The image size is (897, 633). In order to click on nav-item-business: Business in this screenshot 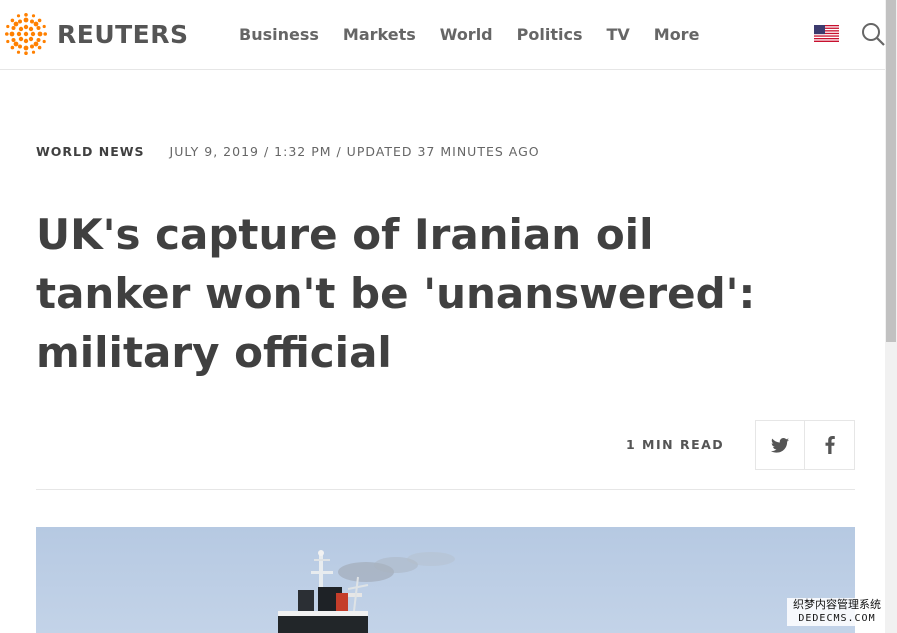, I will do `click(279, 35)`.